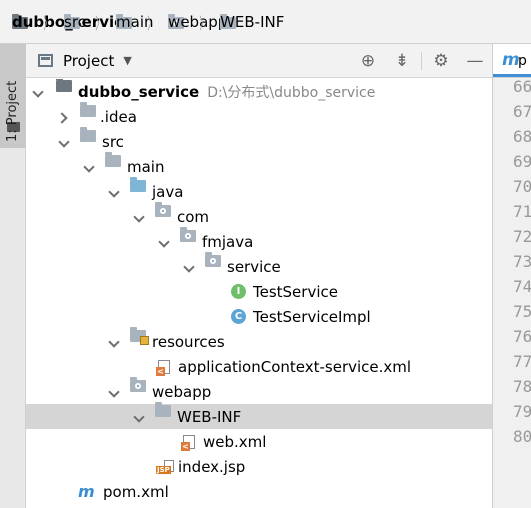  I want to click on tree-node-src: src, so click(259, 140).